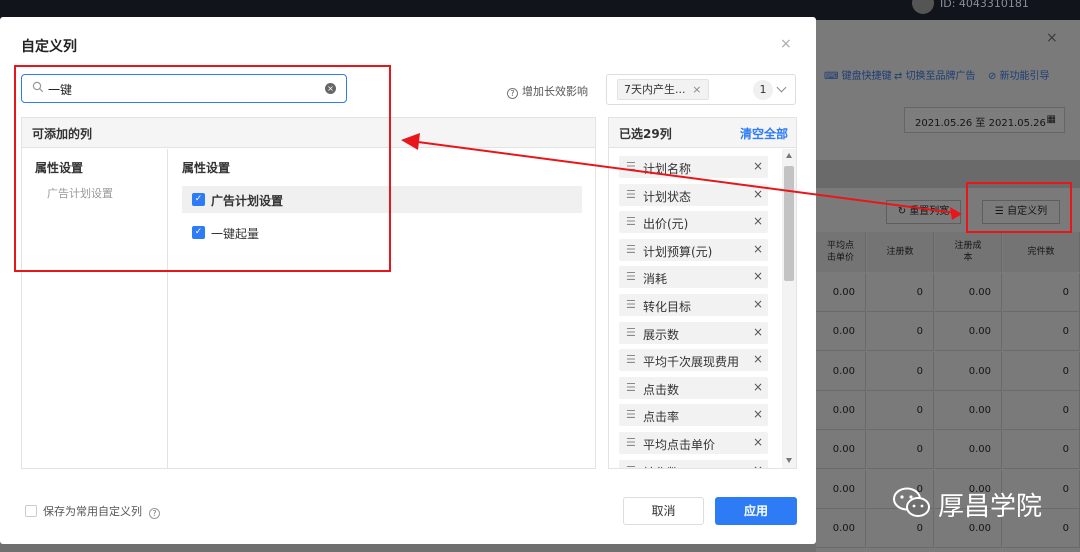 The image size is (1080, 552). What do you see at coordinates (858, 74) in the screenshot?
I see `keyboard-shortcut-link: ⌨ 键盘快捷键` at bounding box center [858, 74].